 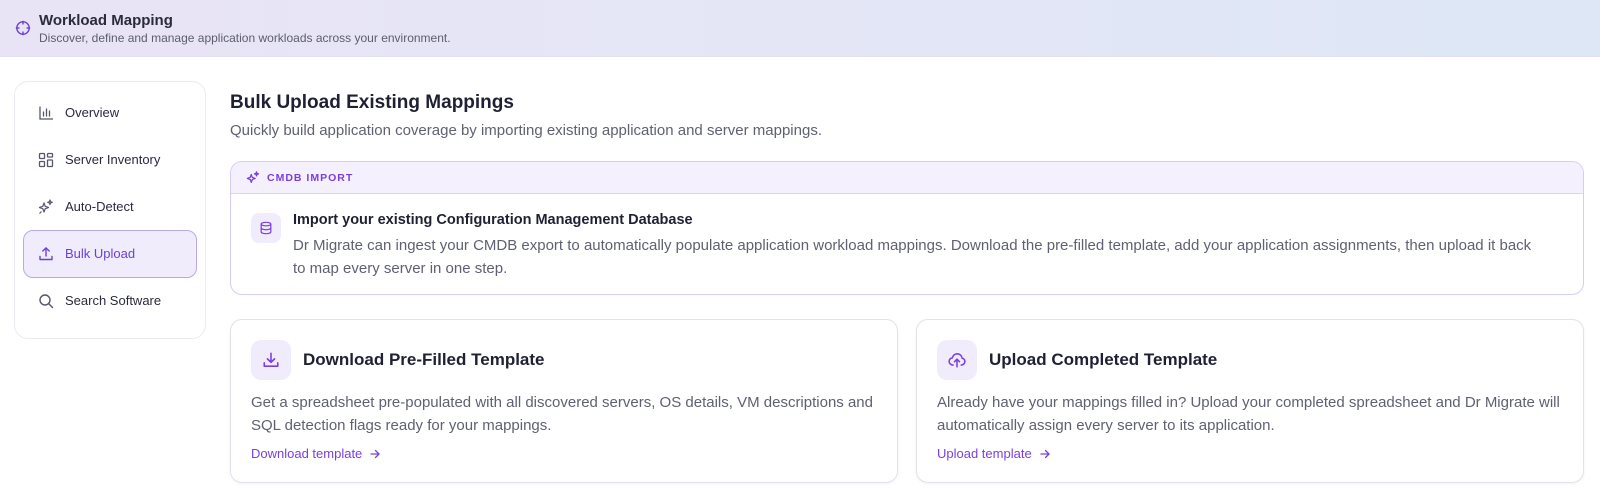 What do you see at coordinates (46, 160) in the screenshot?
I see `grid-icon` at bounding box center [46, 160].